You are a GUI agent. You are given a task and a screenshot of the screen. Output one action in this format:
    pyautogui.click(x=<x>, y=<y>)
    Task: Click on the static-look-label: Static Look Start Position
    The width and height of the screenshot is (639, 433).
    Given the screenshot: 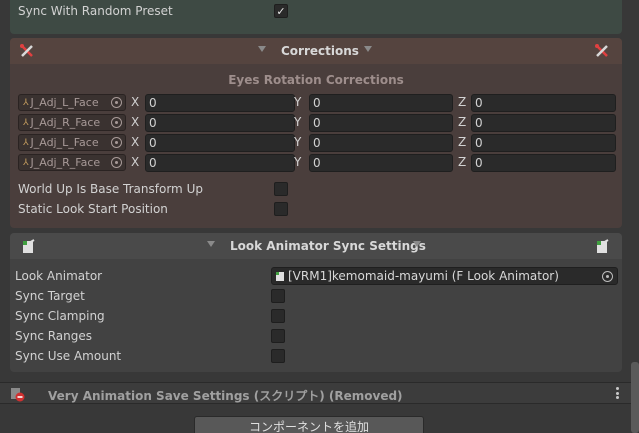 What is the action you would take?
    pyautogui.click(x=93, y=209)
    